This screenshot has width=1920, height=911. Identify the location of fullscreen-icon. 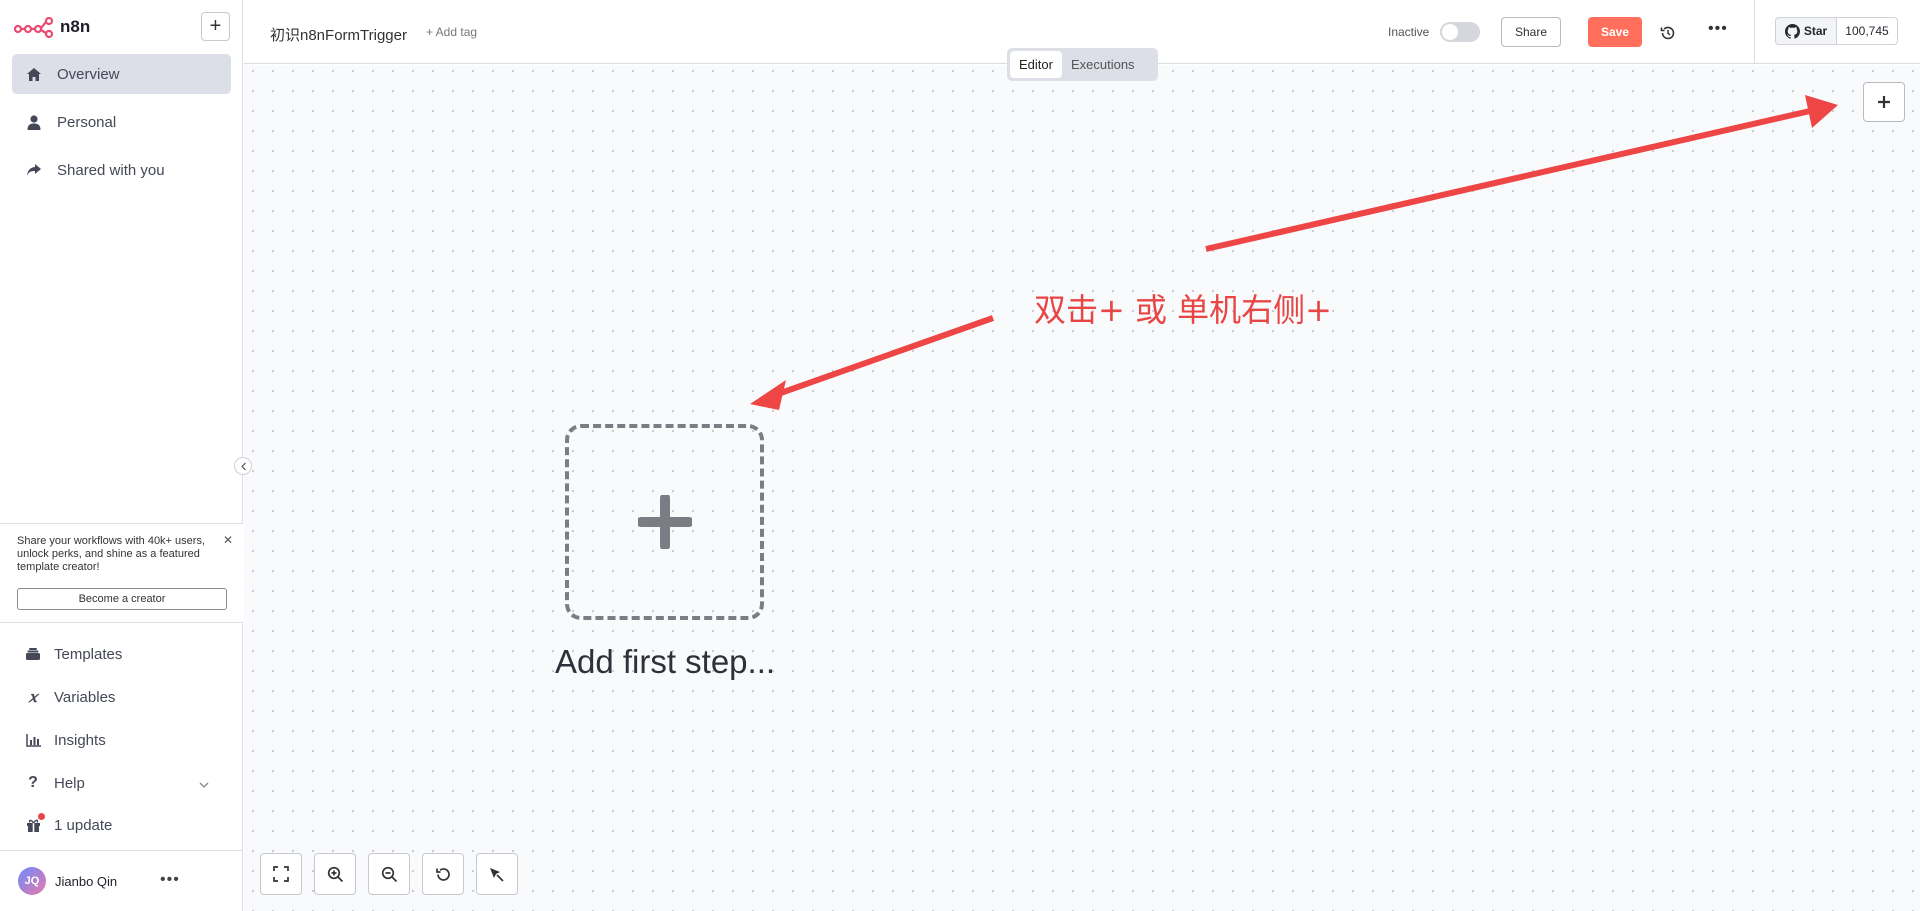
(281, 874).